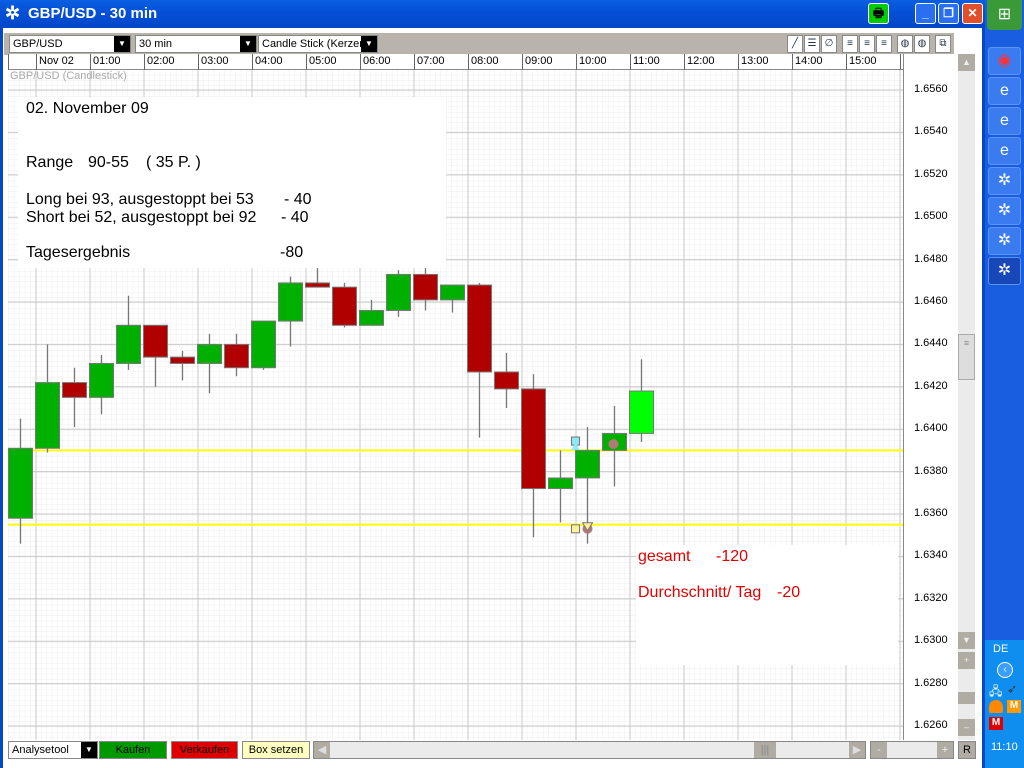 The width and height of the screenshot is (1024, 768). Describe the element at coordinates (133, 750) in the screenshot. I see `buy-button: Kaufen` at that location.